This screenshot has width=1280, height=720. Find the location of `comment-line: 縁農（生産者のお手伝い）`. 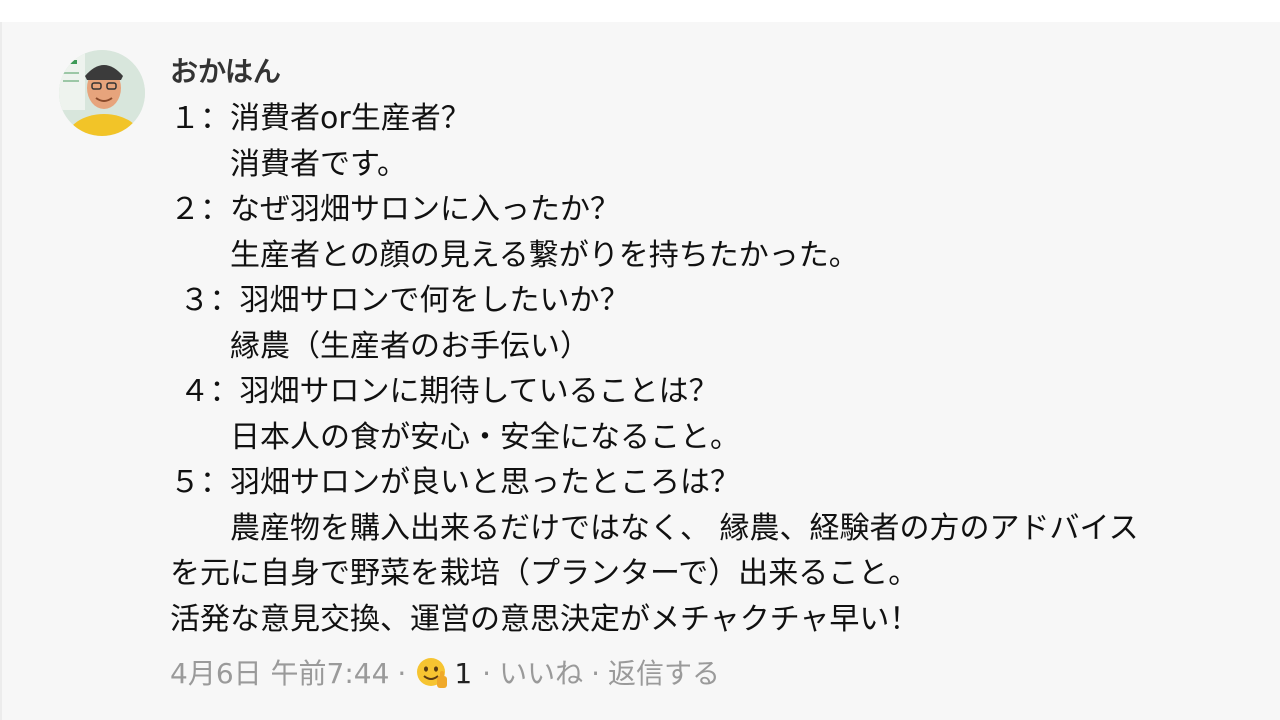

comment-line: 縁農（生産者のお手伝い） is located at coordinates (380, 346).